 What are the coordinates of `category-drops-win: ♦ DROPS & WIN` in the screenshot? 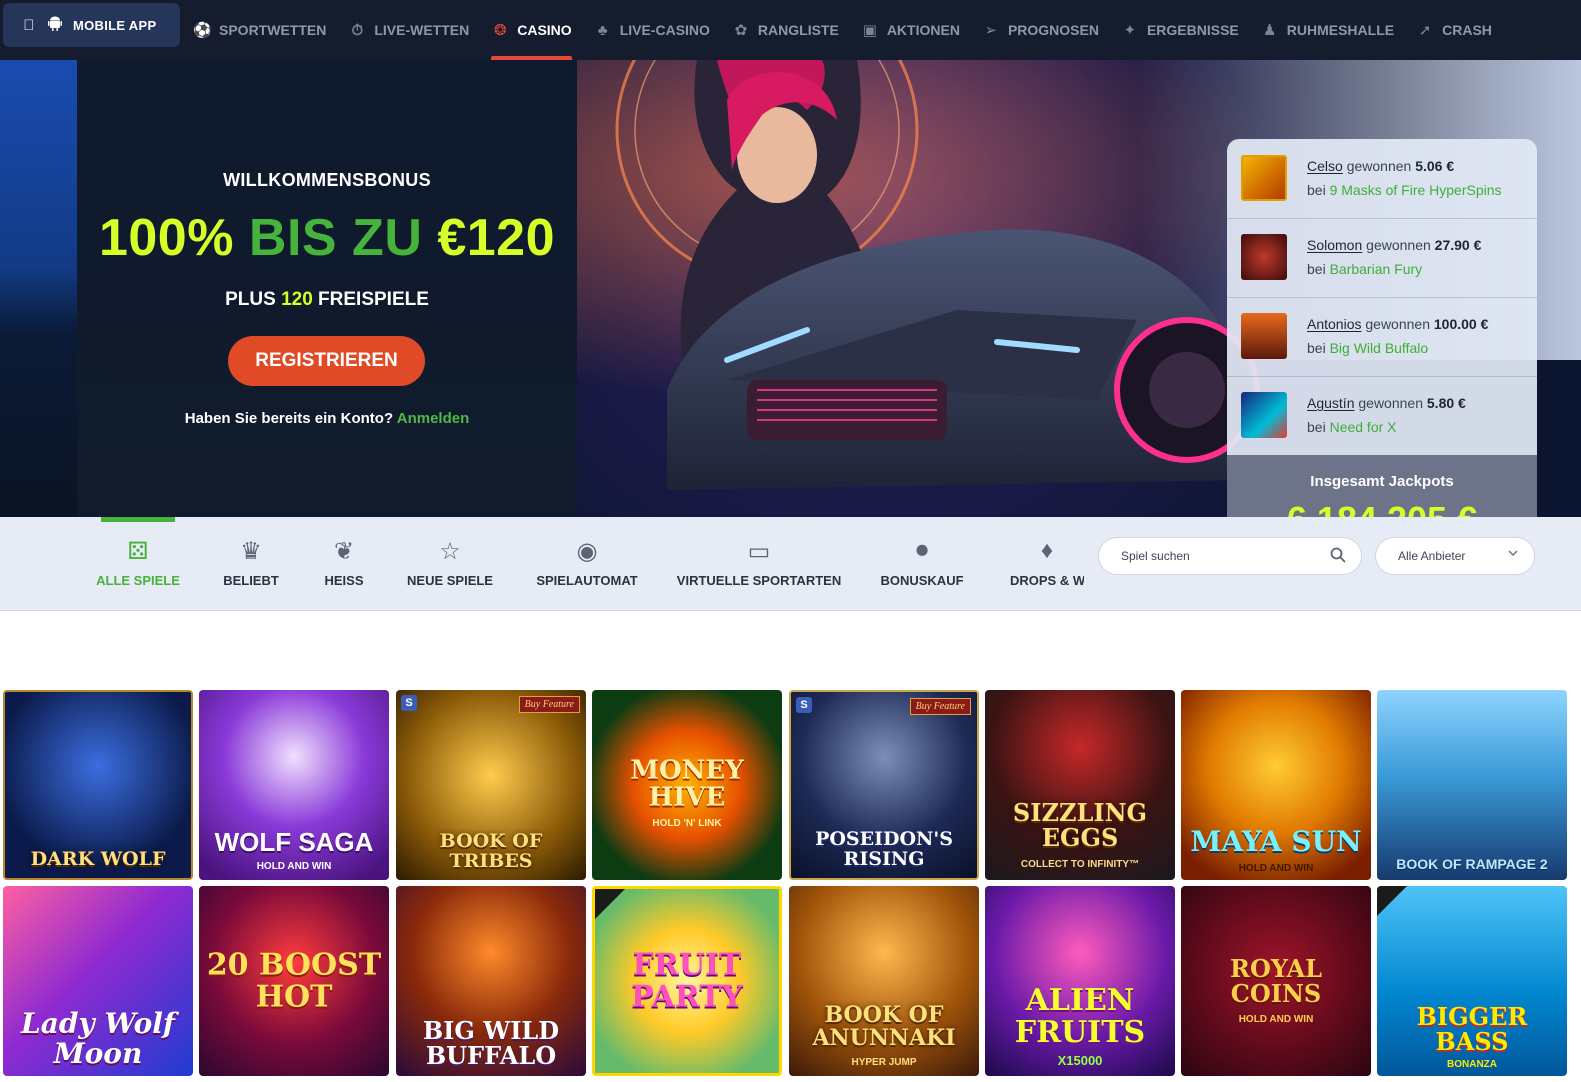 It's located at (1047, 564).